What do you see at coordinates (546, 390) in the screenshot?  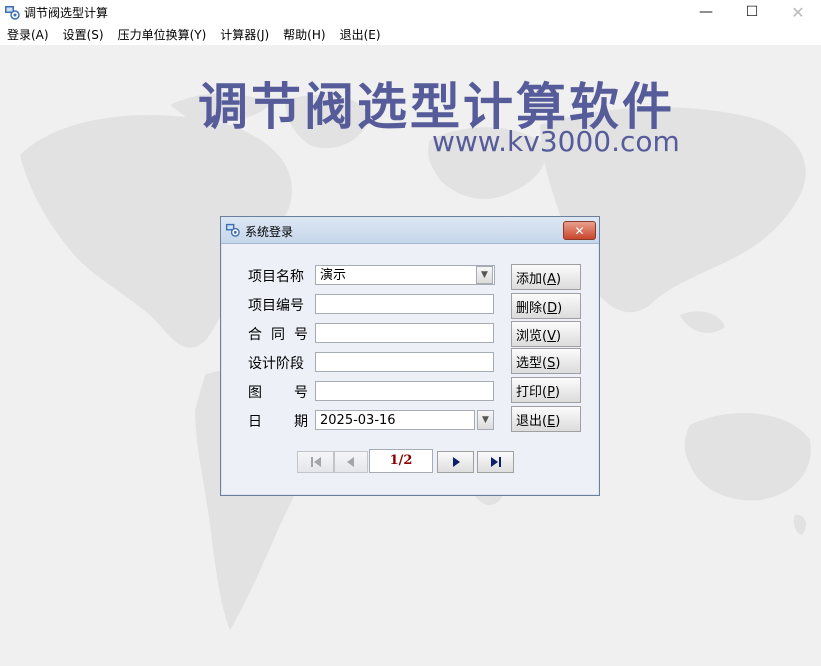 I see `print-button: 打印(P)` at bounding box center [546, 390].